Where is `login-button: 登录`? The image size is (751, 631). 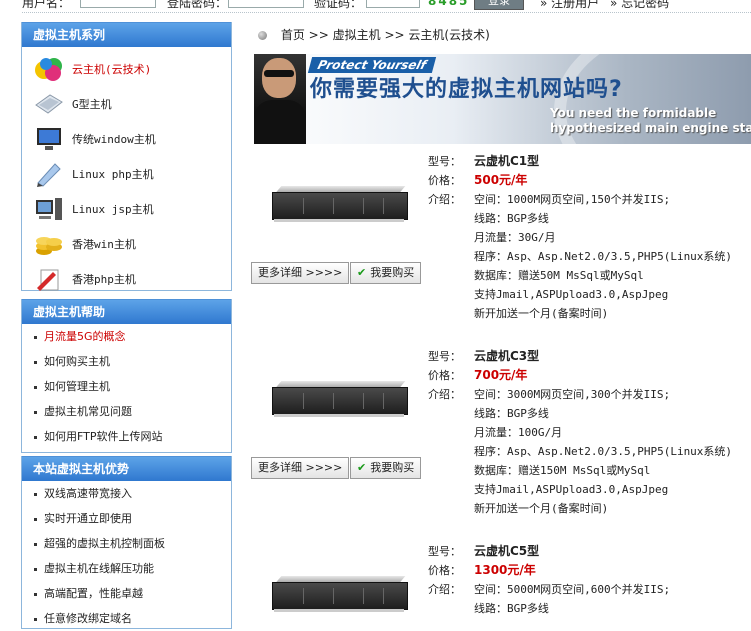
login-button: 登录 is located at coordinates (499, 5).